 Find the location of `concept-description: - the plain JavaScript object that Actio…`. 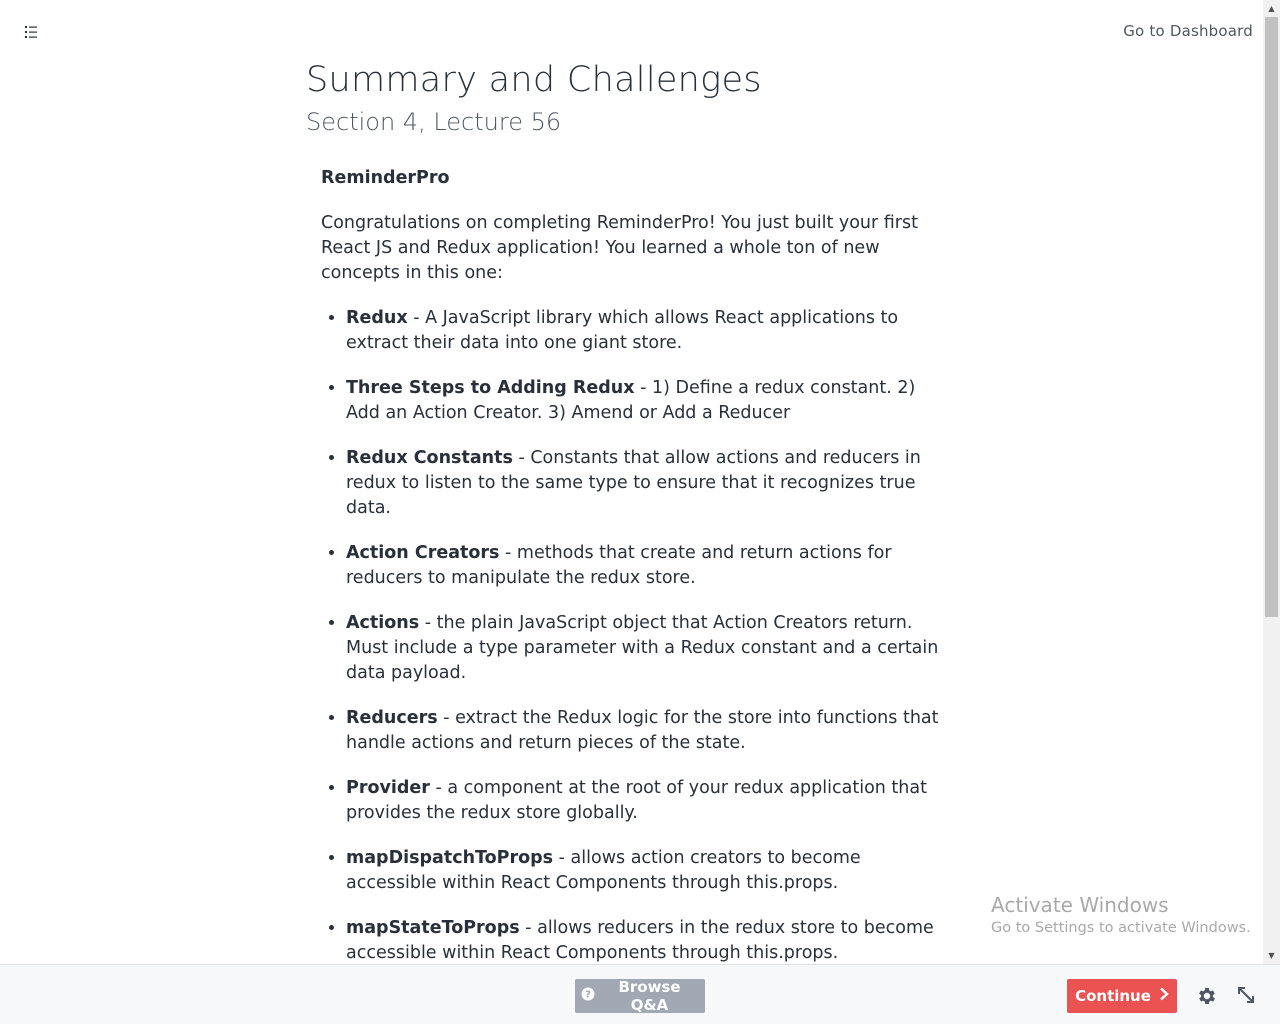

concept-description: - the plain JavaScript object that Actio… is located at coordinates (642, 648).